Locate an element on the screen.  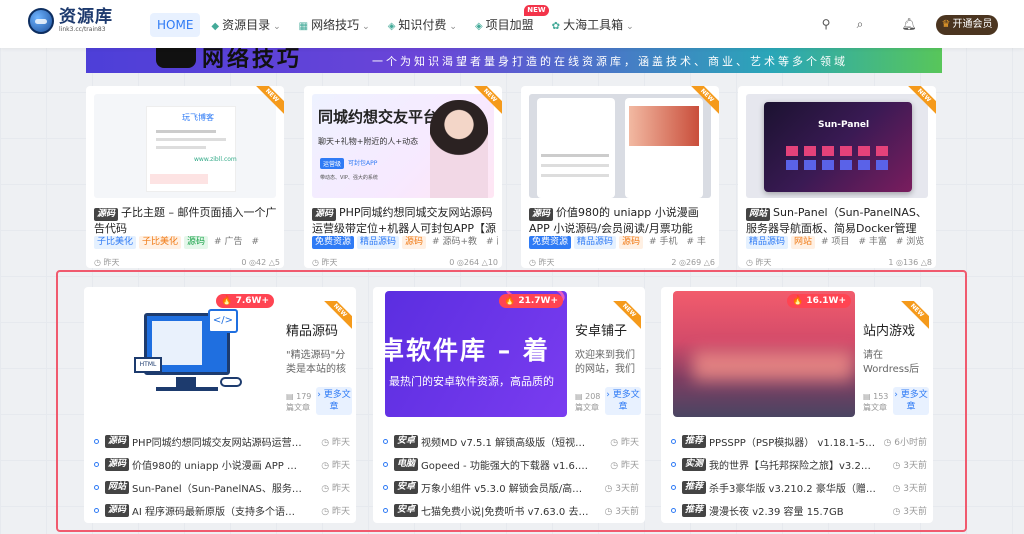
post-title: 源码 子比主题 – 邮件页面插入一个广告代码 is located at coordinates (187, 220).